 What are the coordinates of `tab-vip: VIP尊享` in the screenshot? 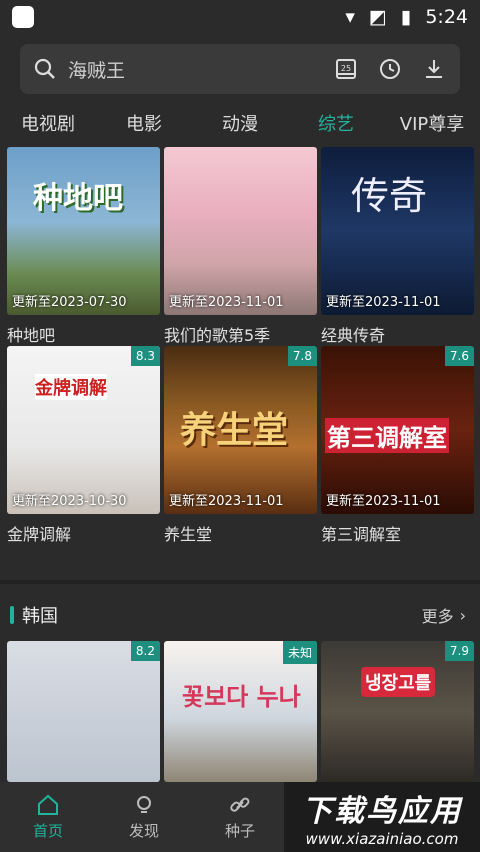 It's located at (432, 123).